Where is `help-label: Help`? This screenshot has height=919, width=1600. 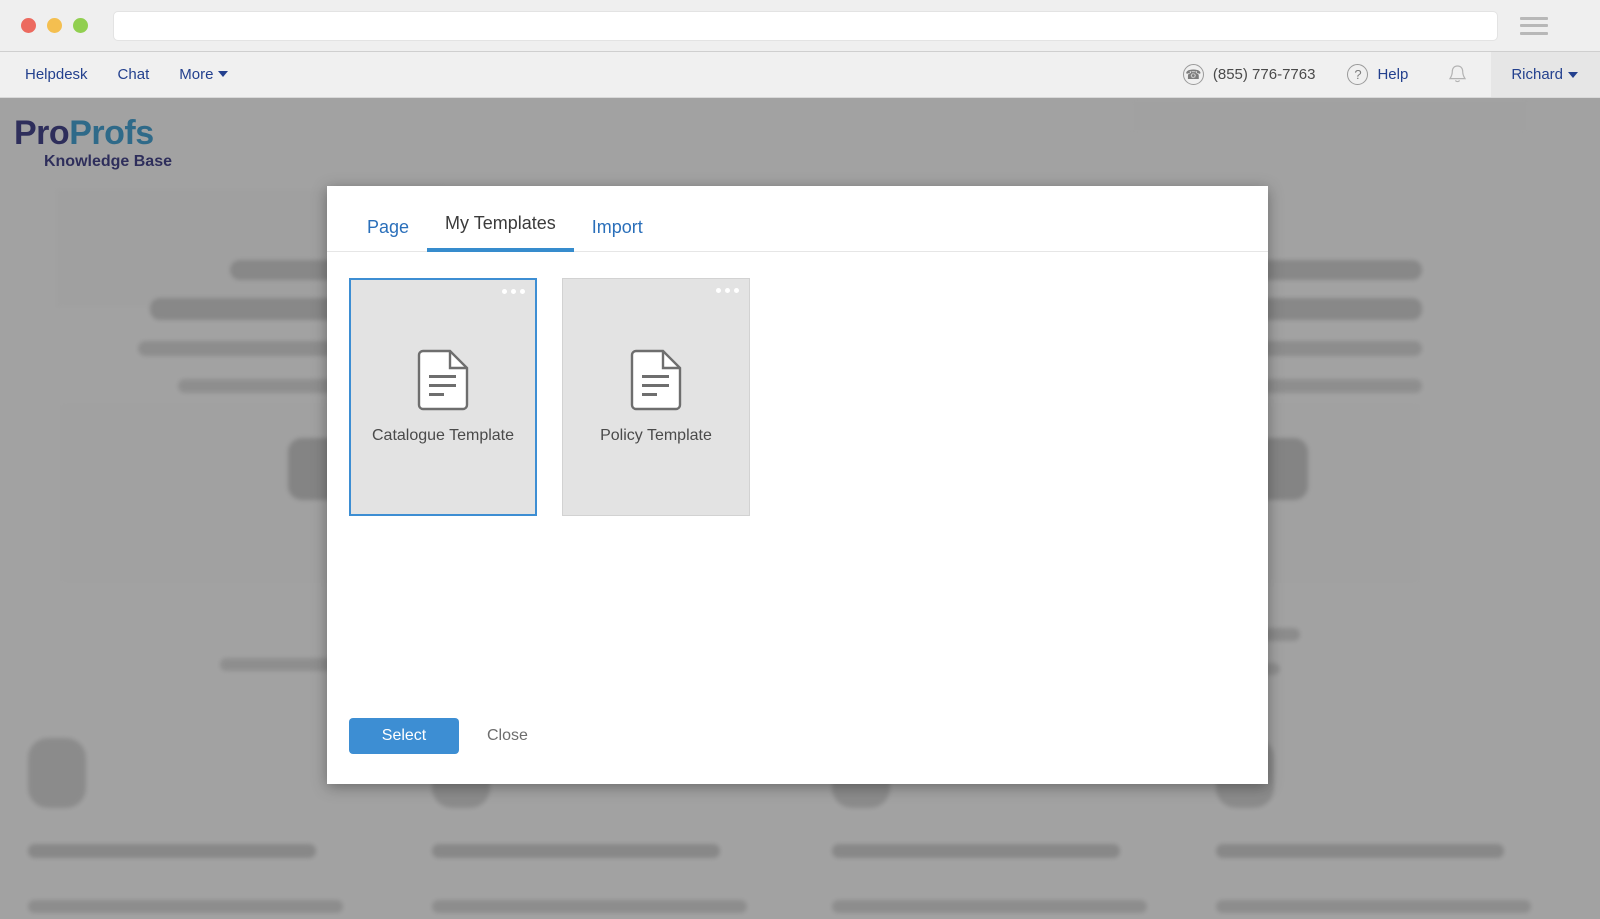
help-label: Help is located at coordinates (1393, 74).